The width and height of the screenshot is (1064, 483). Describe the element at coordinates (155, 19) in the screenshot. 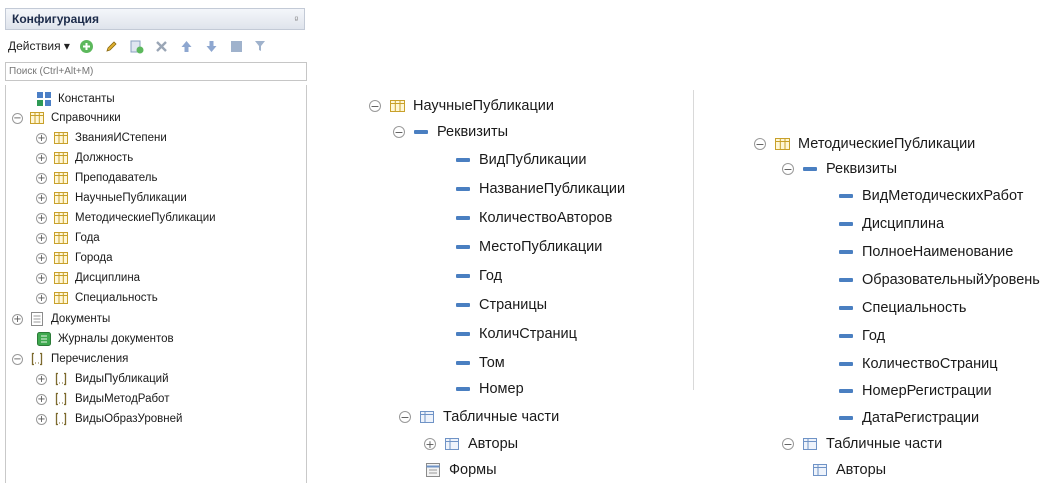

I see `panel-header: Конфигурация ᵍ` at that location.